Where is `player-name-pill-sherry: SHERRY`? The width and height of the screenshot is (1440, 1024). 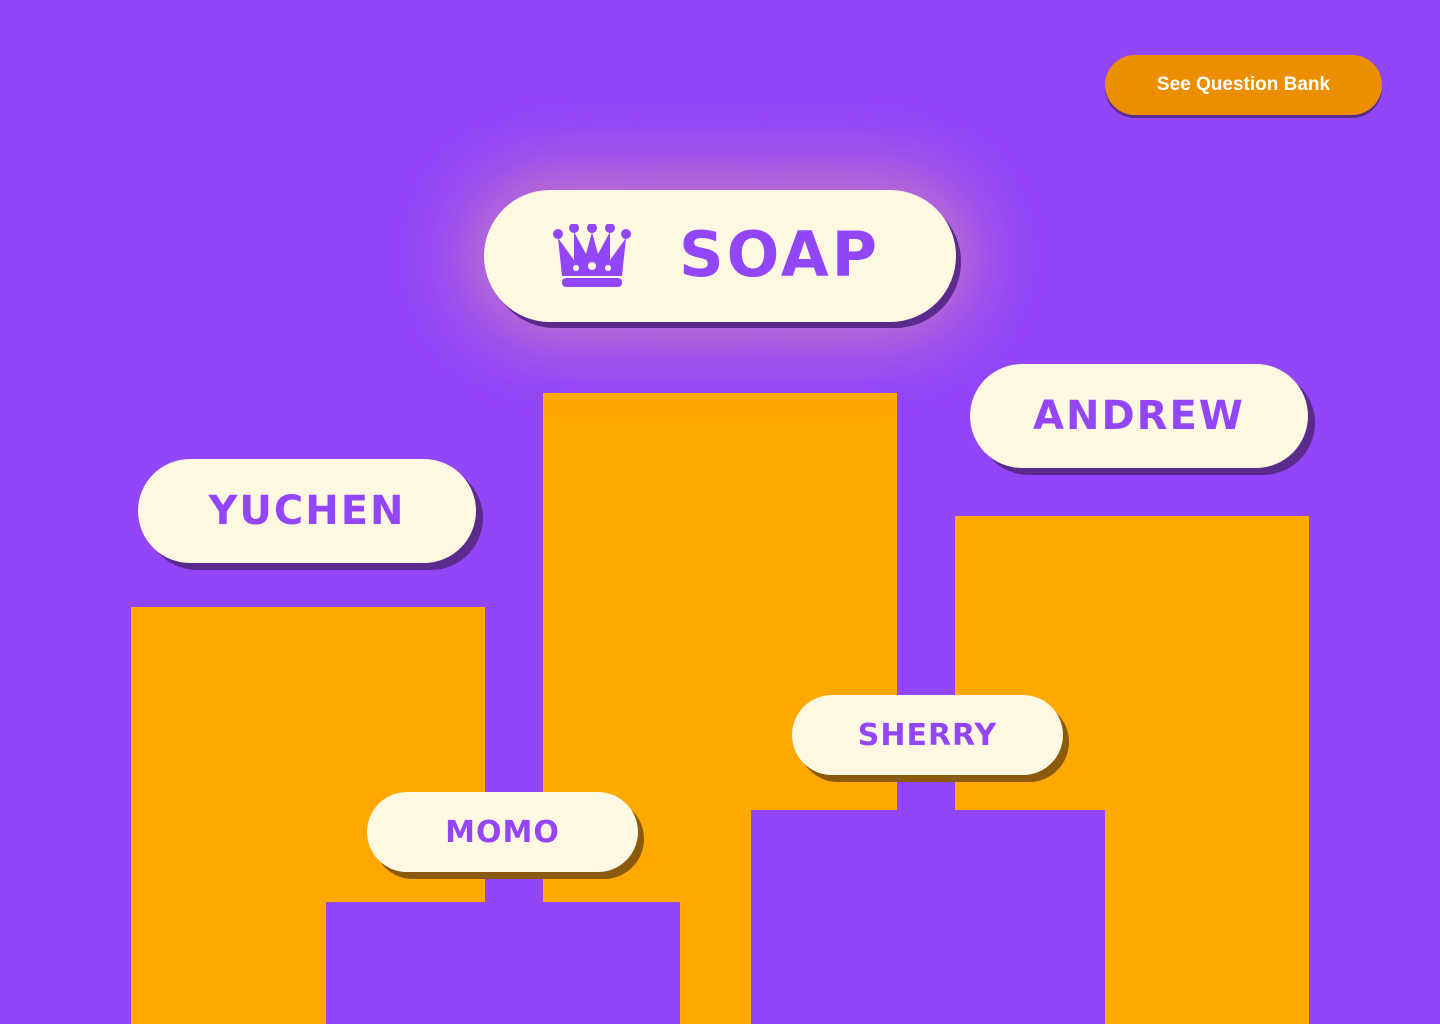
player-name-pill-sherry: SHERRY is located at coordinates (927, 735).